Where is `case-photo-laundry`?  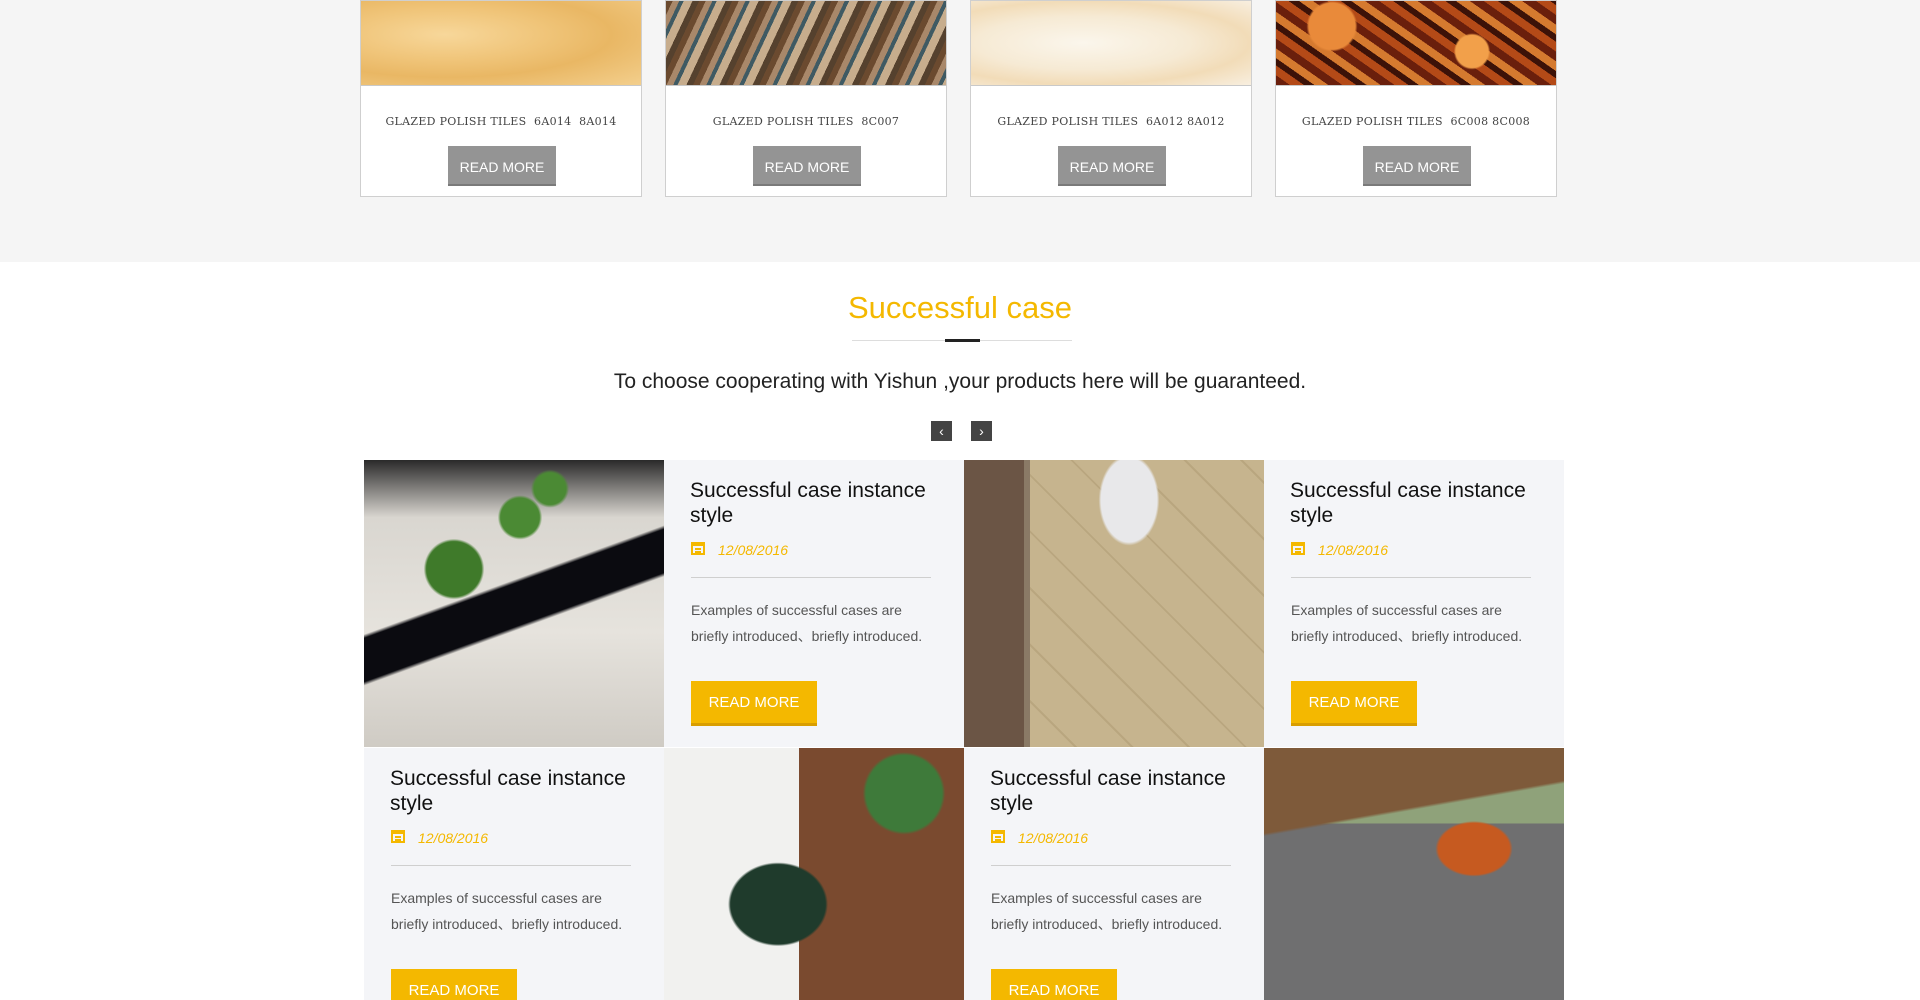 case-photo-laundry is located at coordinates (1114, 603).